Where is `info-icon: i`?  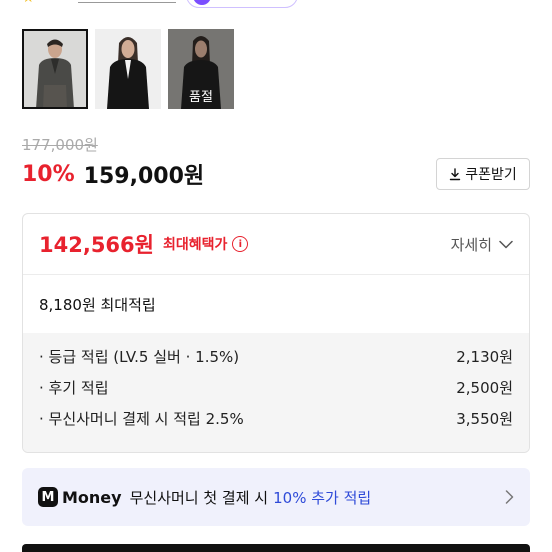 info-icon: i is located at coordinates (240, 244).